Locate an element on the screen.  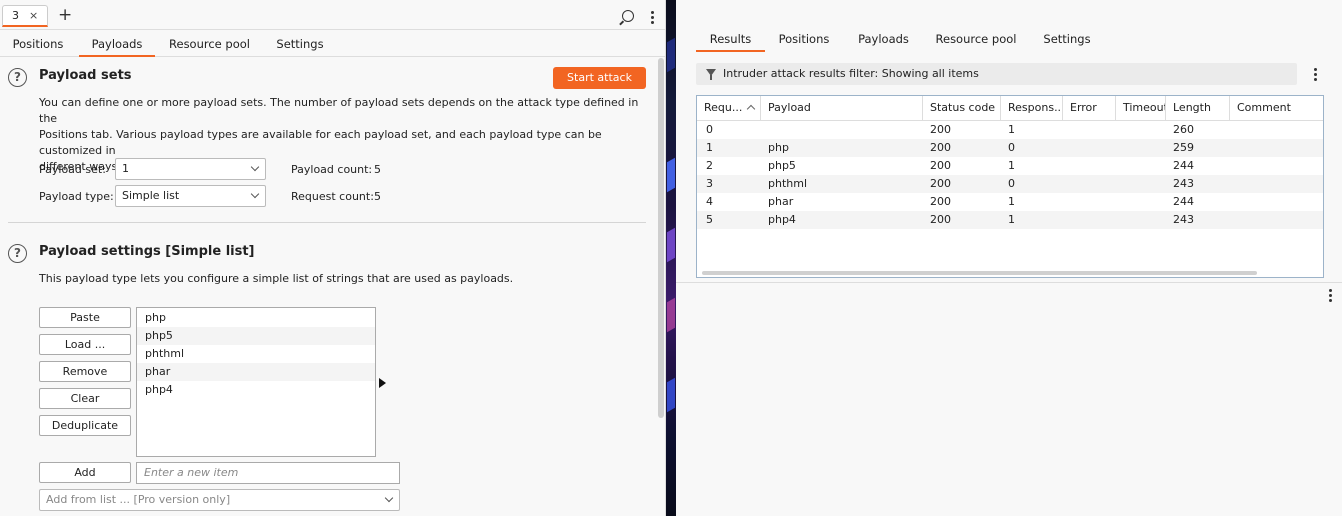
sort-ascending-icon is located at coordinates (751, 109).